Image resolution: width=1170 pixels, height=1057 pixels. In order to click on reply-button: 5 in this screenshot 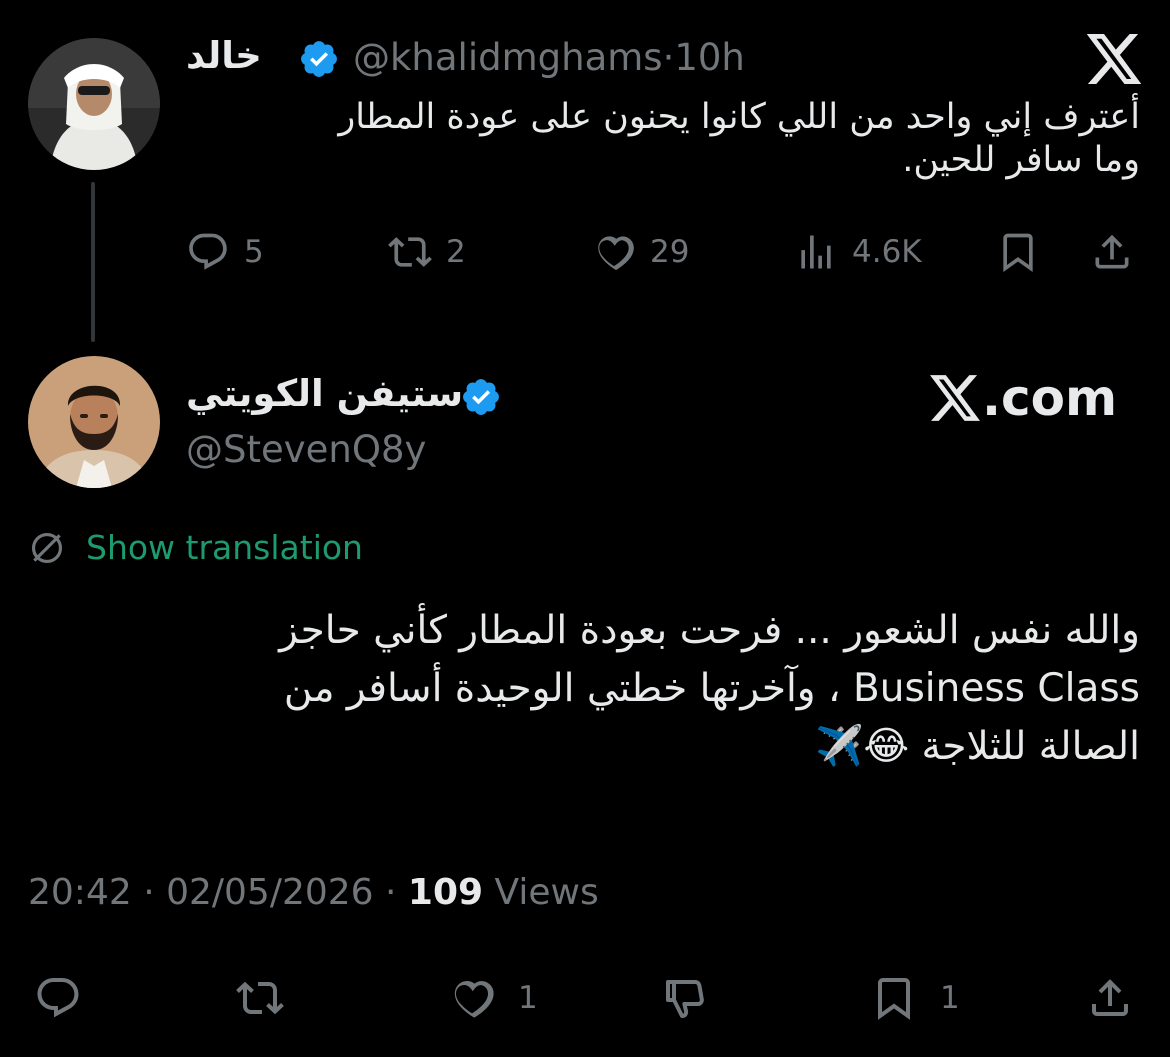, I will do `click(225, 252)`.